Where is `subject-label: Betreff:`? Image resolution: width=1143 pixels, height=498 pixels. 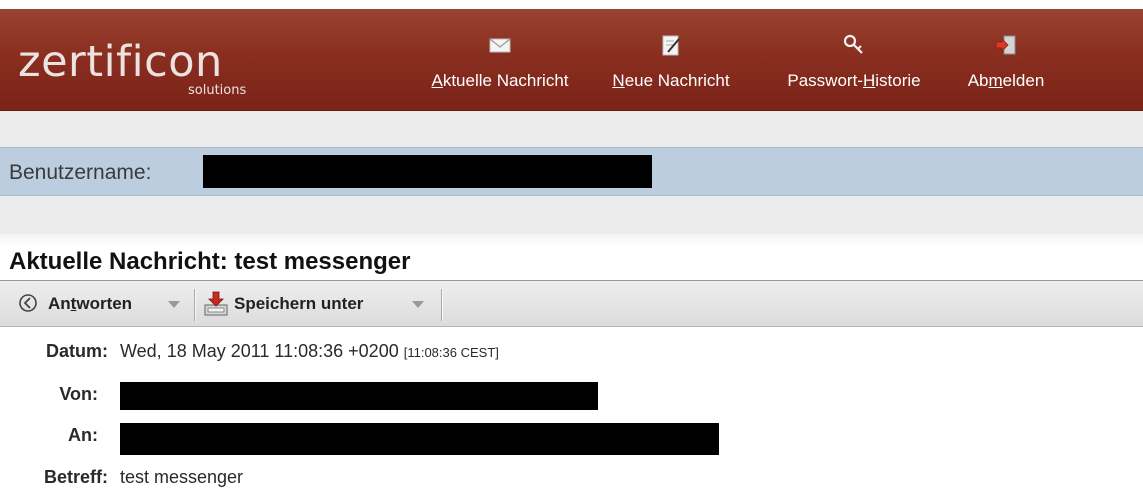 subject-label: Betreff: is located at coordinates (75, 477).